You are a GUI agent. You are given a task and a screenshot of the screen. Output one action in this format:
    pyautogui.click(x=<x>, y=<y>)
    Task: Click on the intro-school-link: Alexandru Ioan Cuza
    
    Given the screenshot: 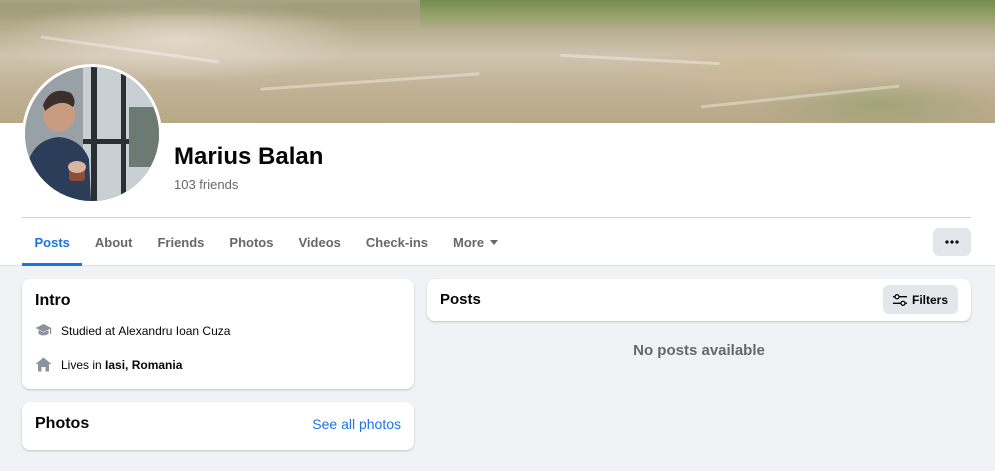 What is the action you would take?
    pyautogui.click(x=174, y=331)
    